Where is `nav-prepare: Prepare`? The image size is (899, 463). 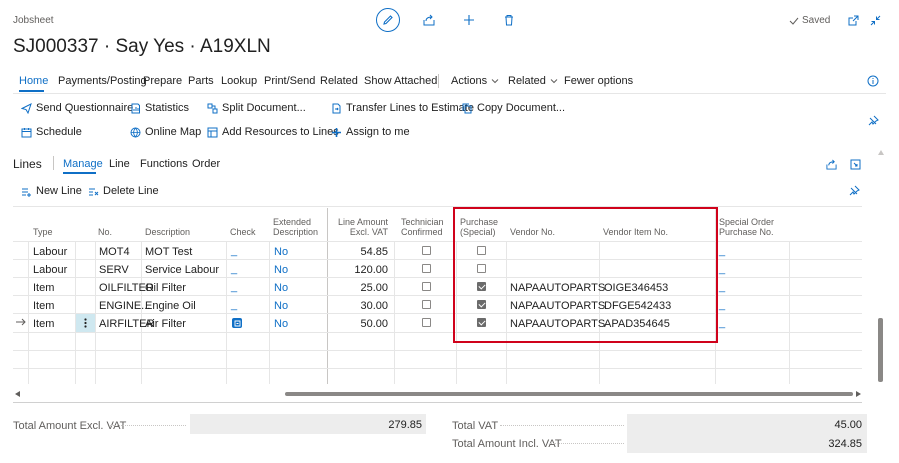 nav-prepare: Prepare is located at coordinates (162, 81).